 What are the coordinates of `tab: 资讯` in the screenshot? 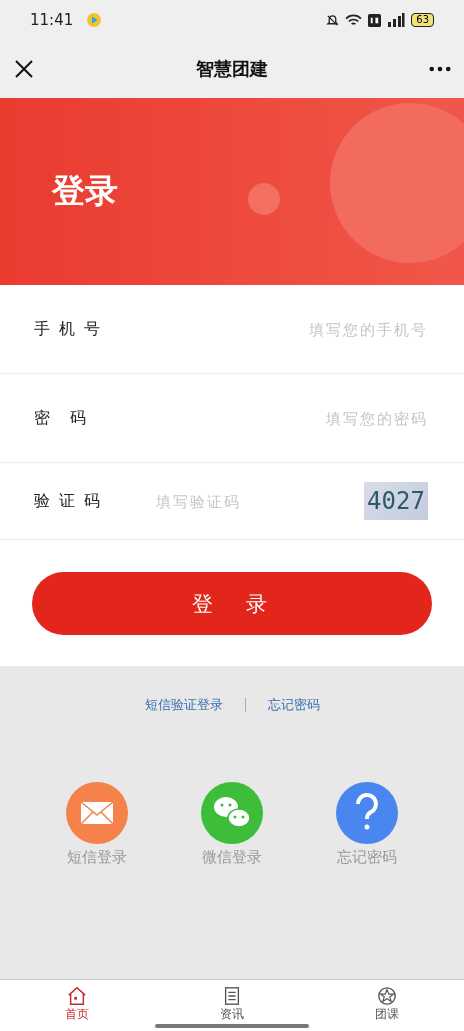 It's located at (232, 1005).